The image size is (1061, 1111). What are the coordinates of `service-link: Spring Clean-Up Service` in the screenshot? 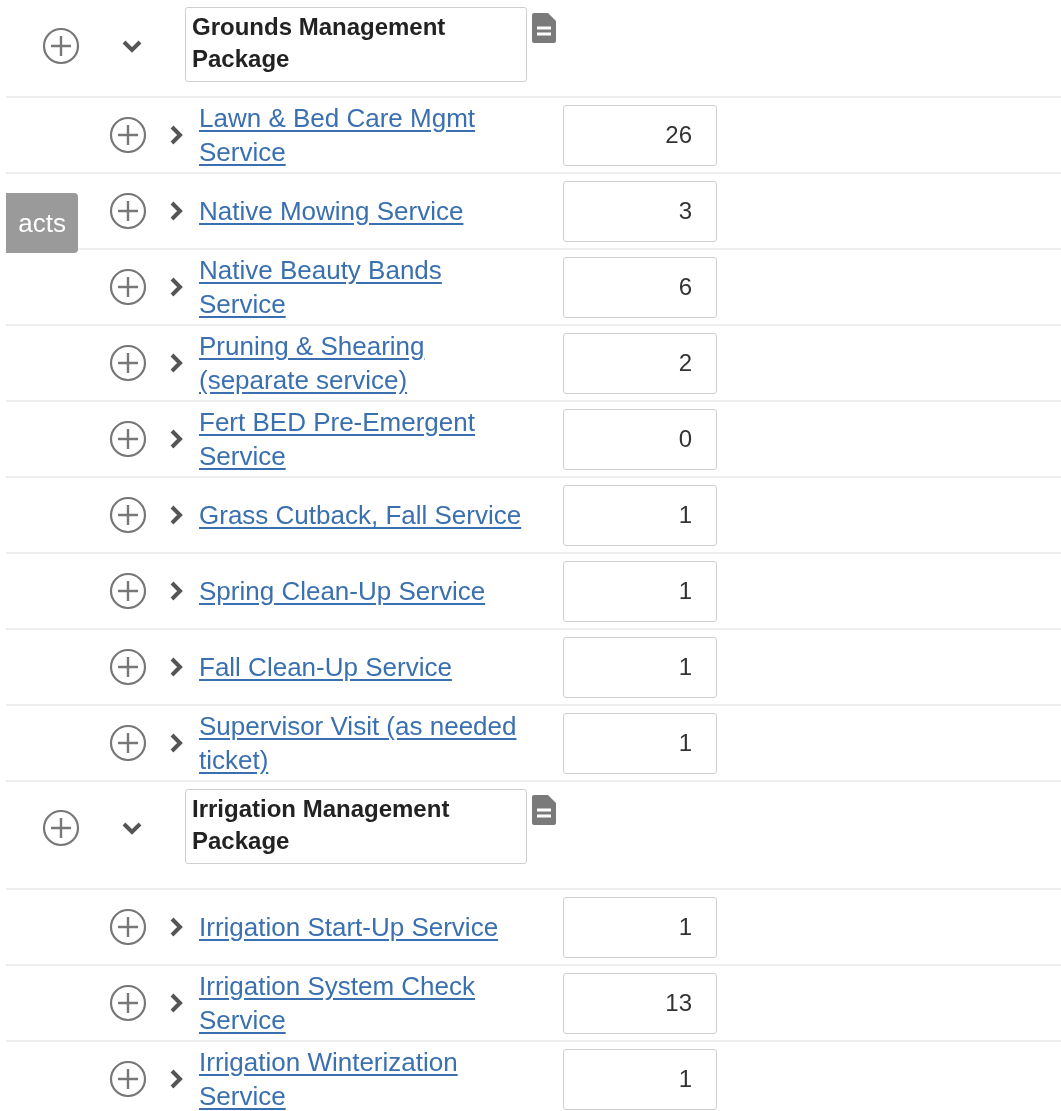 It's located at (366, 591).